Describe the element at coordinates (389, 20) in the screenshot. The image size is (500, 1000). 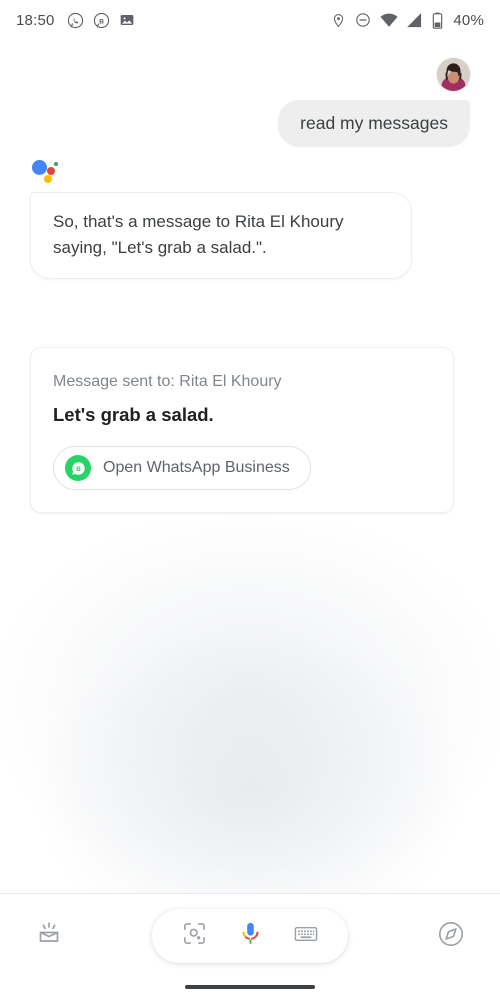
I see `wifi-icon` at that location.